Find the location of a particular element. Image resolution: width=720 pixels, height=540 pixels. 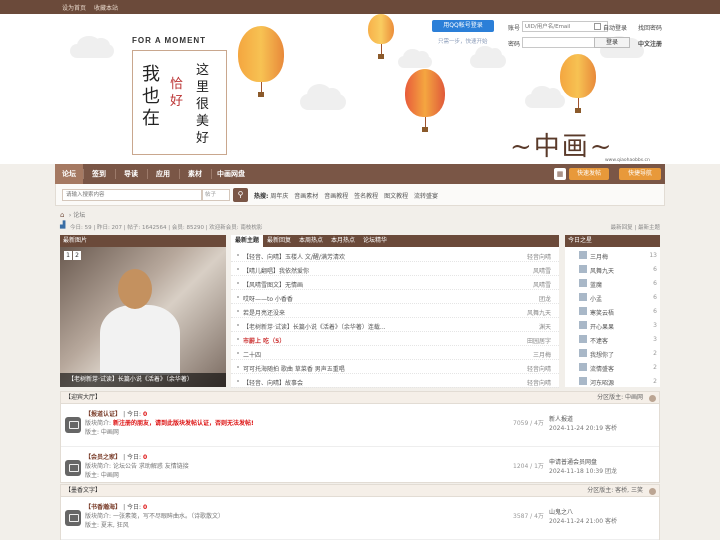

list-item: 小孟 6 is located at coordinates (612, 297).